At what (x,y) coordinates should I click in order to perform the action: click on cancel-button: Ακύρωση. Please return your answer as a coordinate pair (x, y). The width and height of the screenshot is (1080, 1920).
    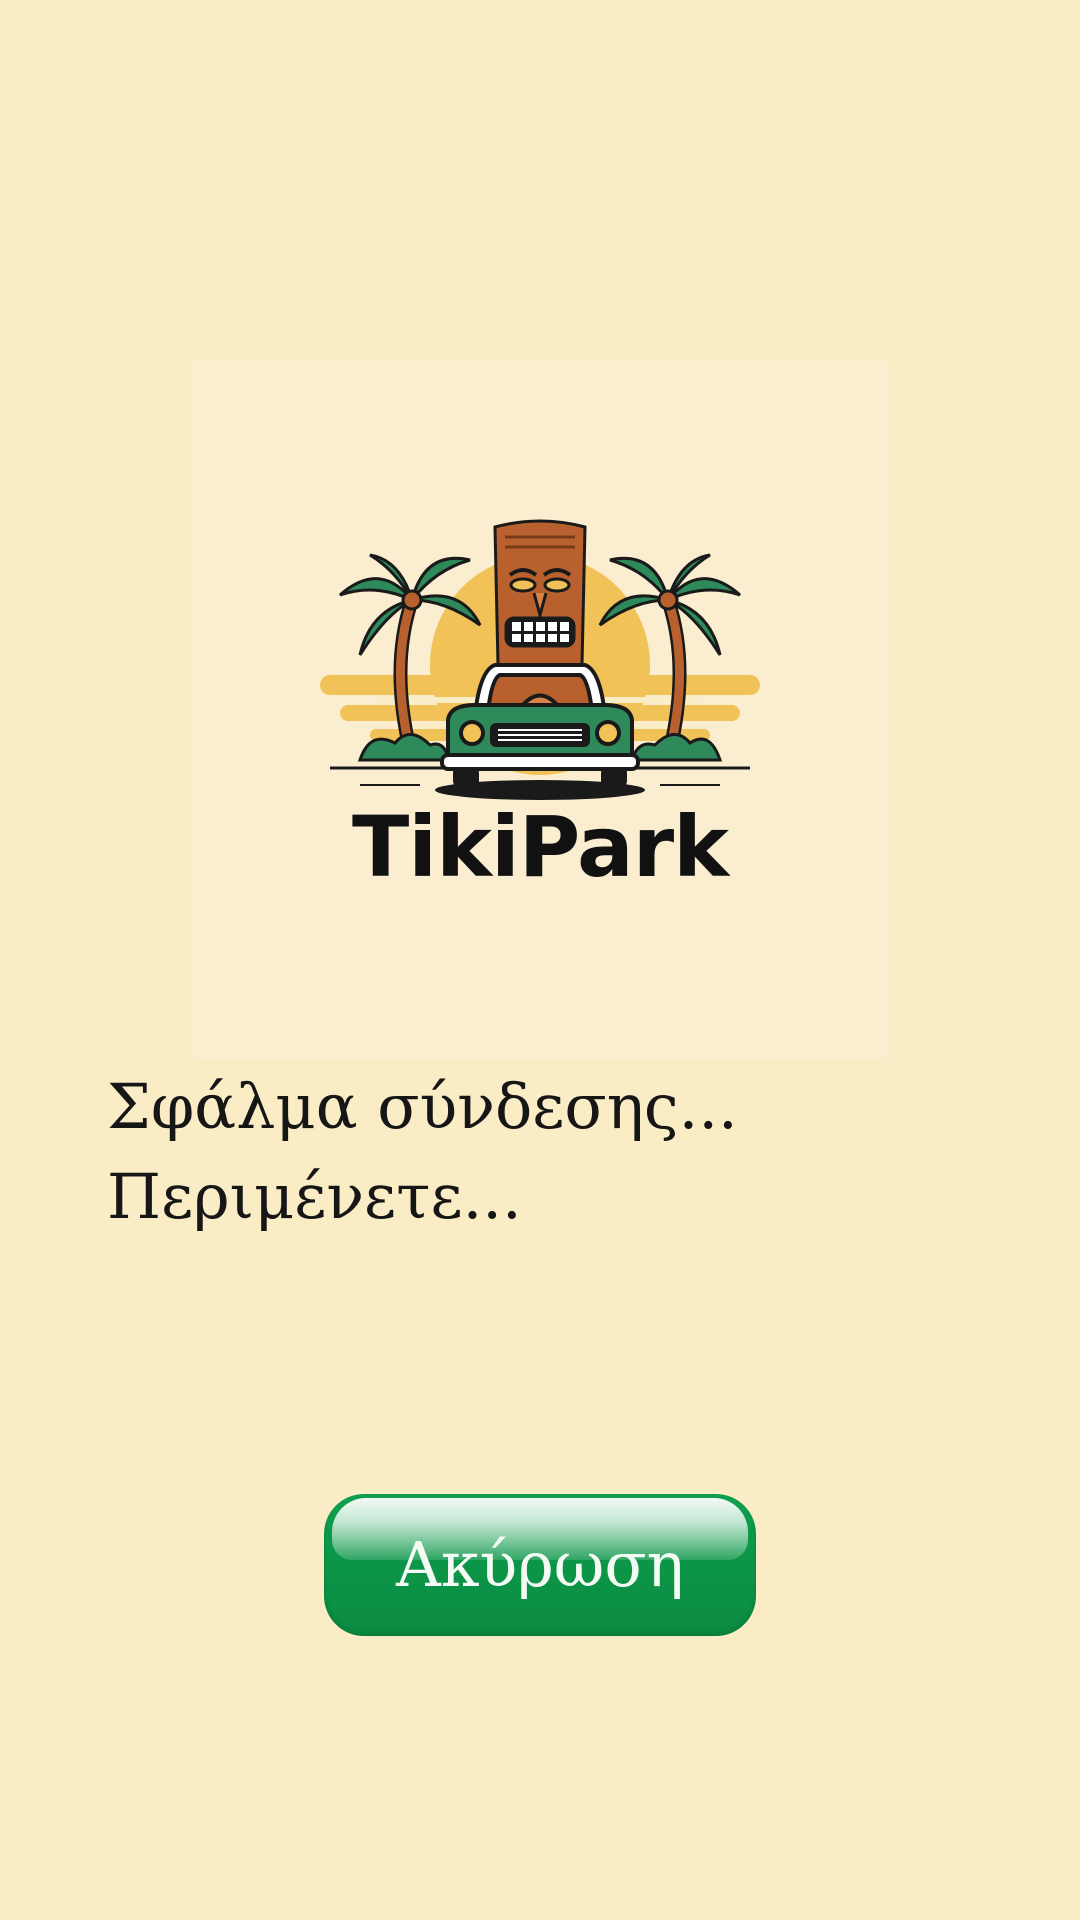
    Looking at the image, I should click on (540, 1565).